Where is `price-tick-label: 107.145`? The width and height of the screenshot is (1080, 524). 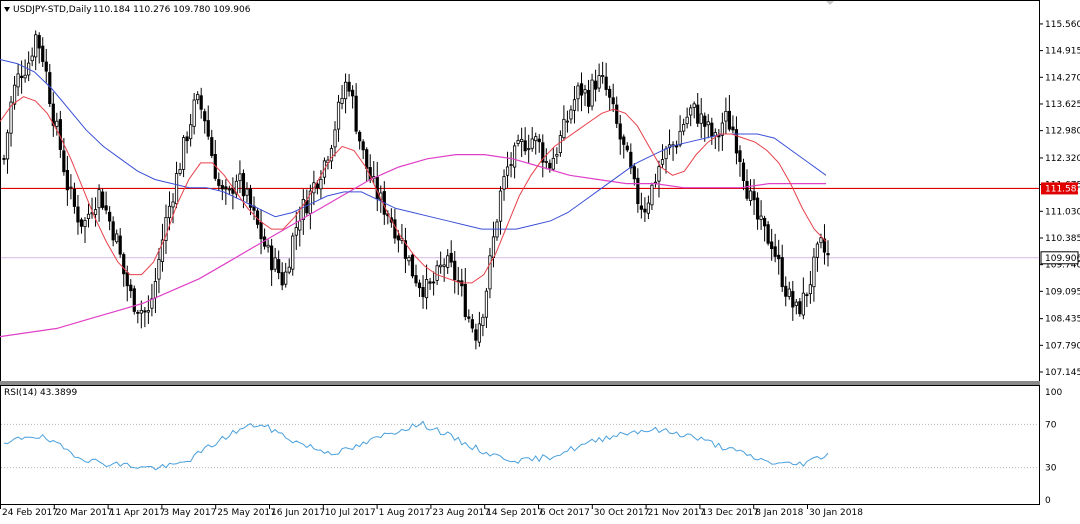
price-tick-label: 107.145 is located at coordinates (1062, 373).